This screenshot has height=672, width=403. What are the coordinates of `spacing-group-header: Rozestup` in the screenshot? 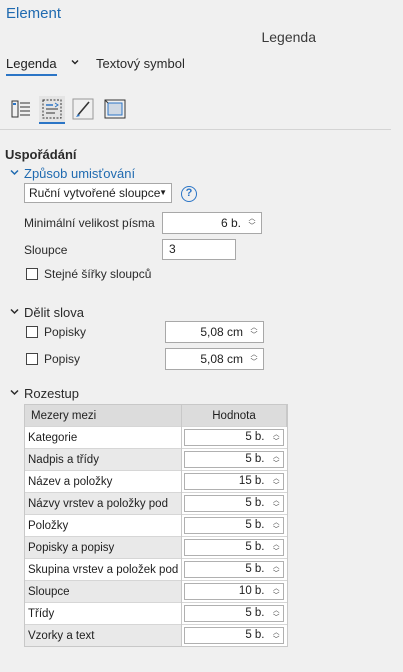 It's located at (44, 393).